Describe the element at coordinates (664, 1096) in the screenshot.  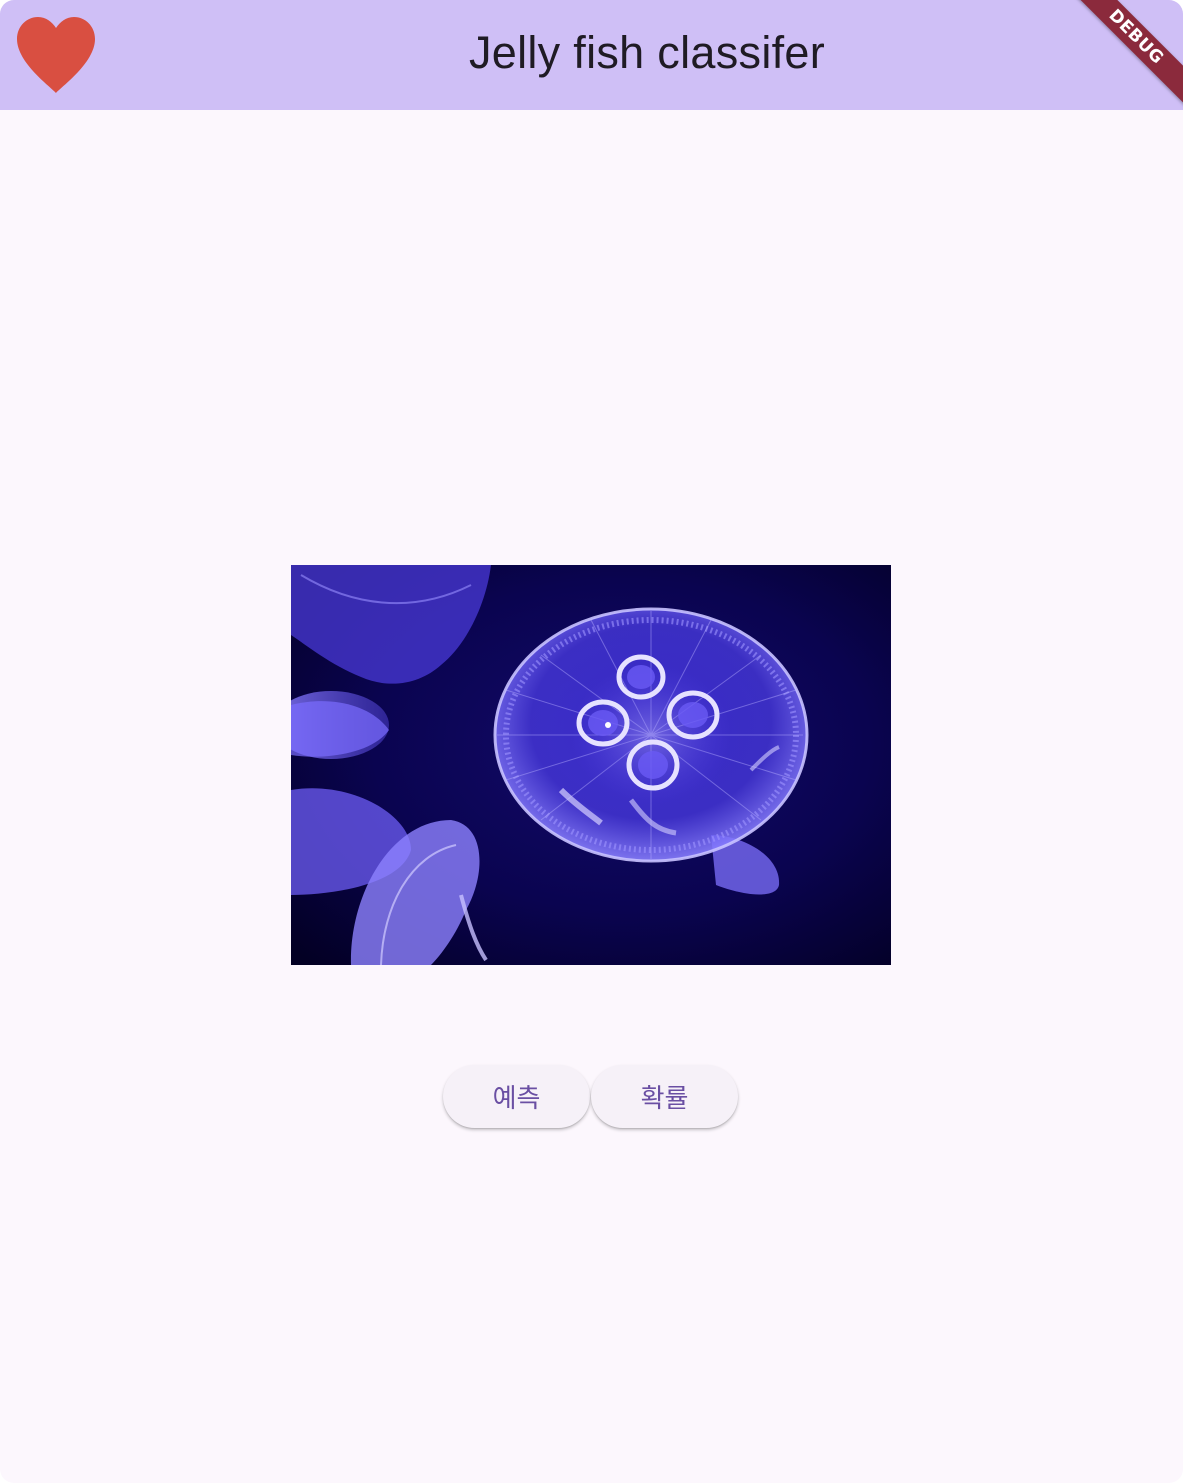
I see `probability-button: 확률` at that location.